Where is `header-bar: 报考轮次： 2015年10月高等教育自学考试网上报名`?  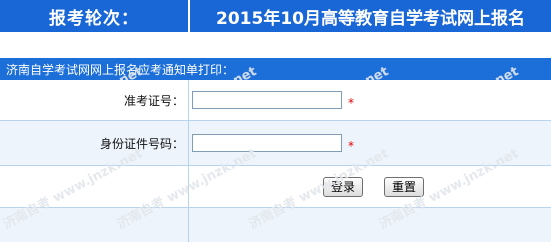
header-bar: 报考轮次： 2015年10月高等教育自学考试网上报名 is located at coordinates (275, 16).